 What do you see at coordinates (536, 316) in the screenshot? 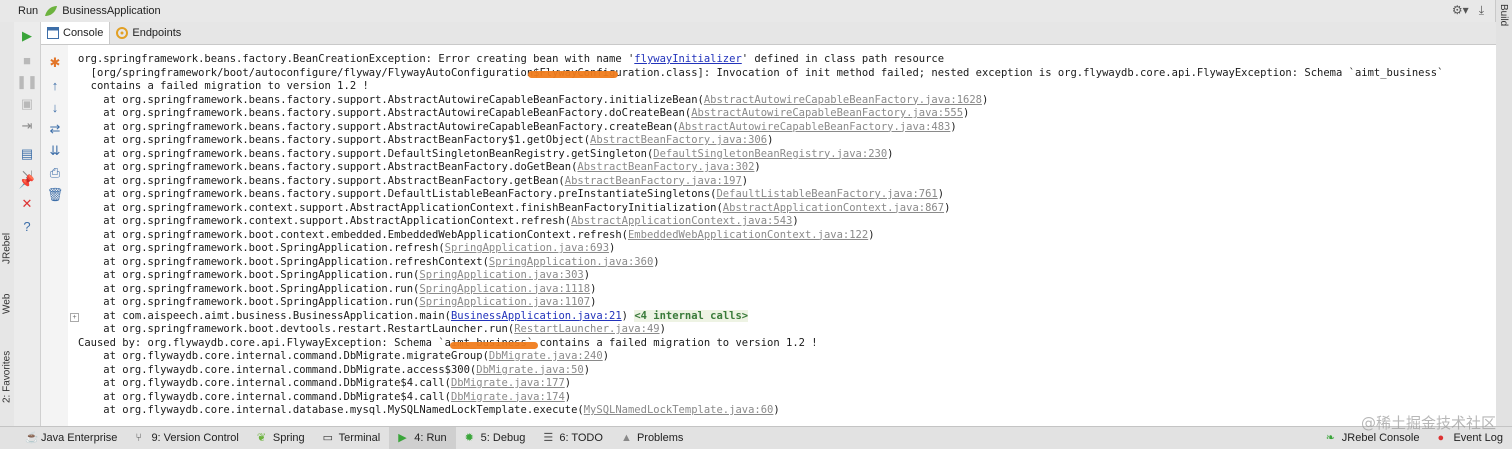
I see `source-link: BusinessApplication.java:21` at bounding box center [536, 316].